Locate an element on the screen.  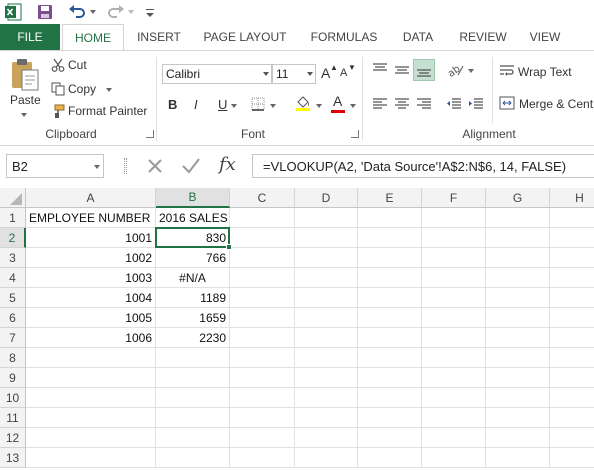
row-header-9: 9 is located at coordinates (13, 378).